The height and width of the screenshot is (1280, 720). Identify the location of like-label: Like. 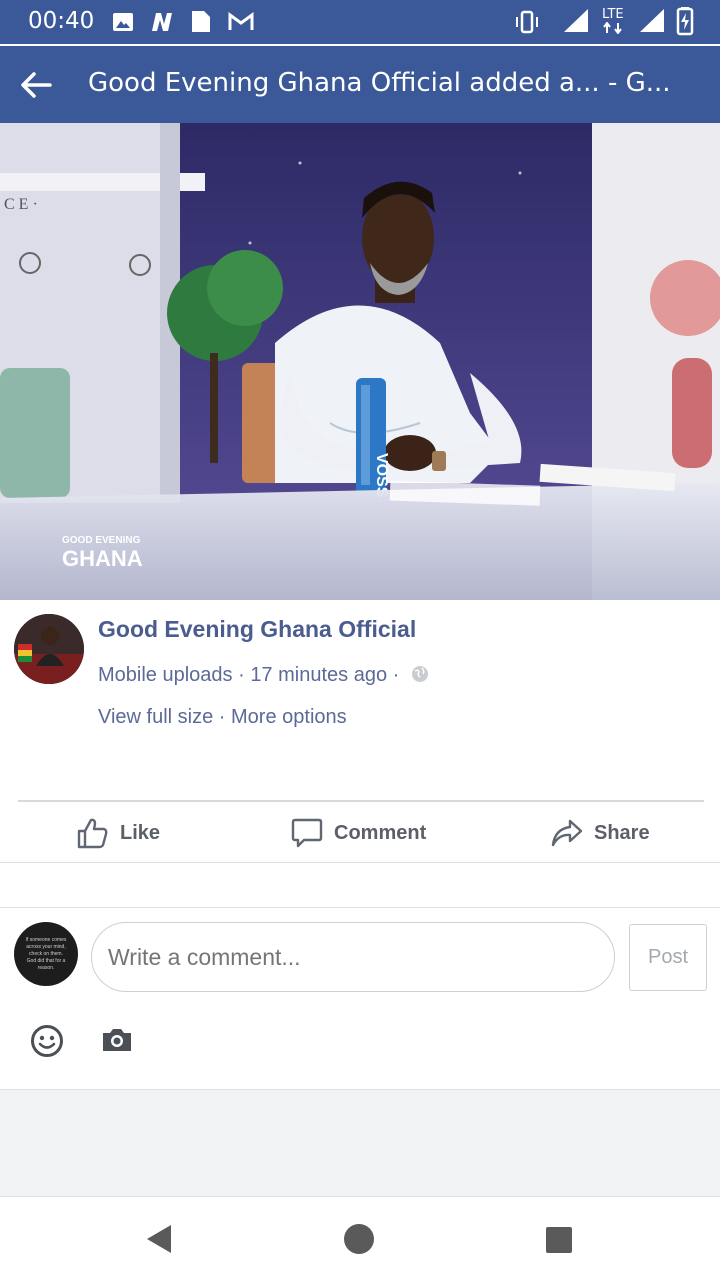
(140, 832).